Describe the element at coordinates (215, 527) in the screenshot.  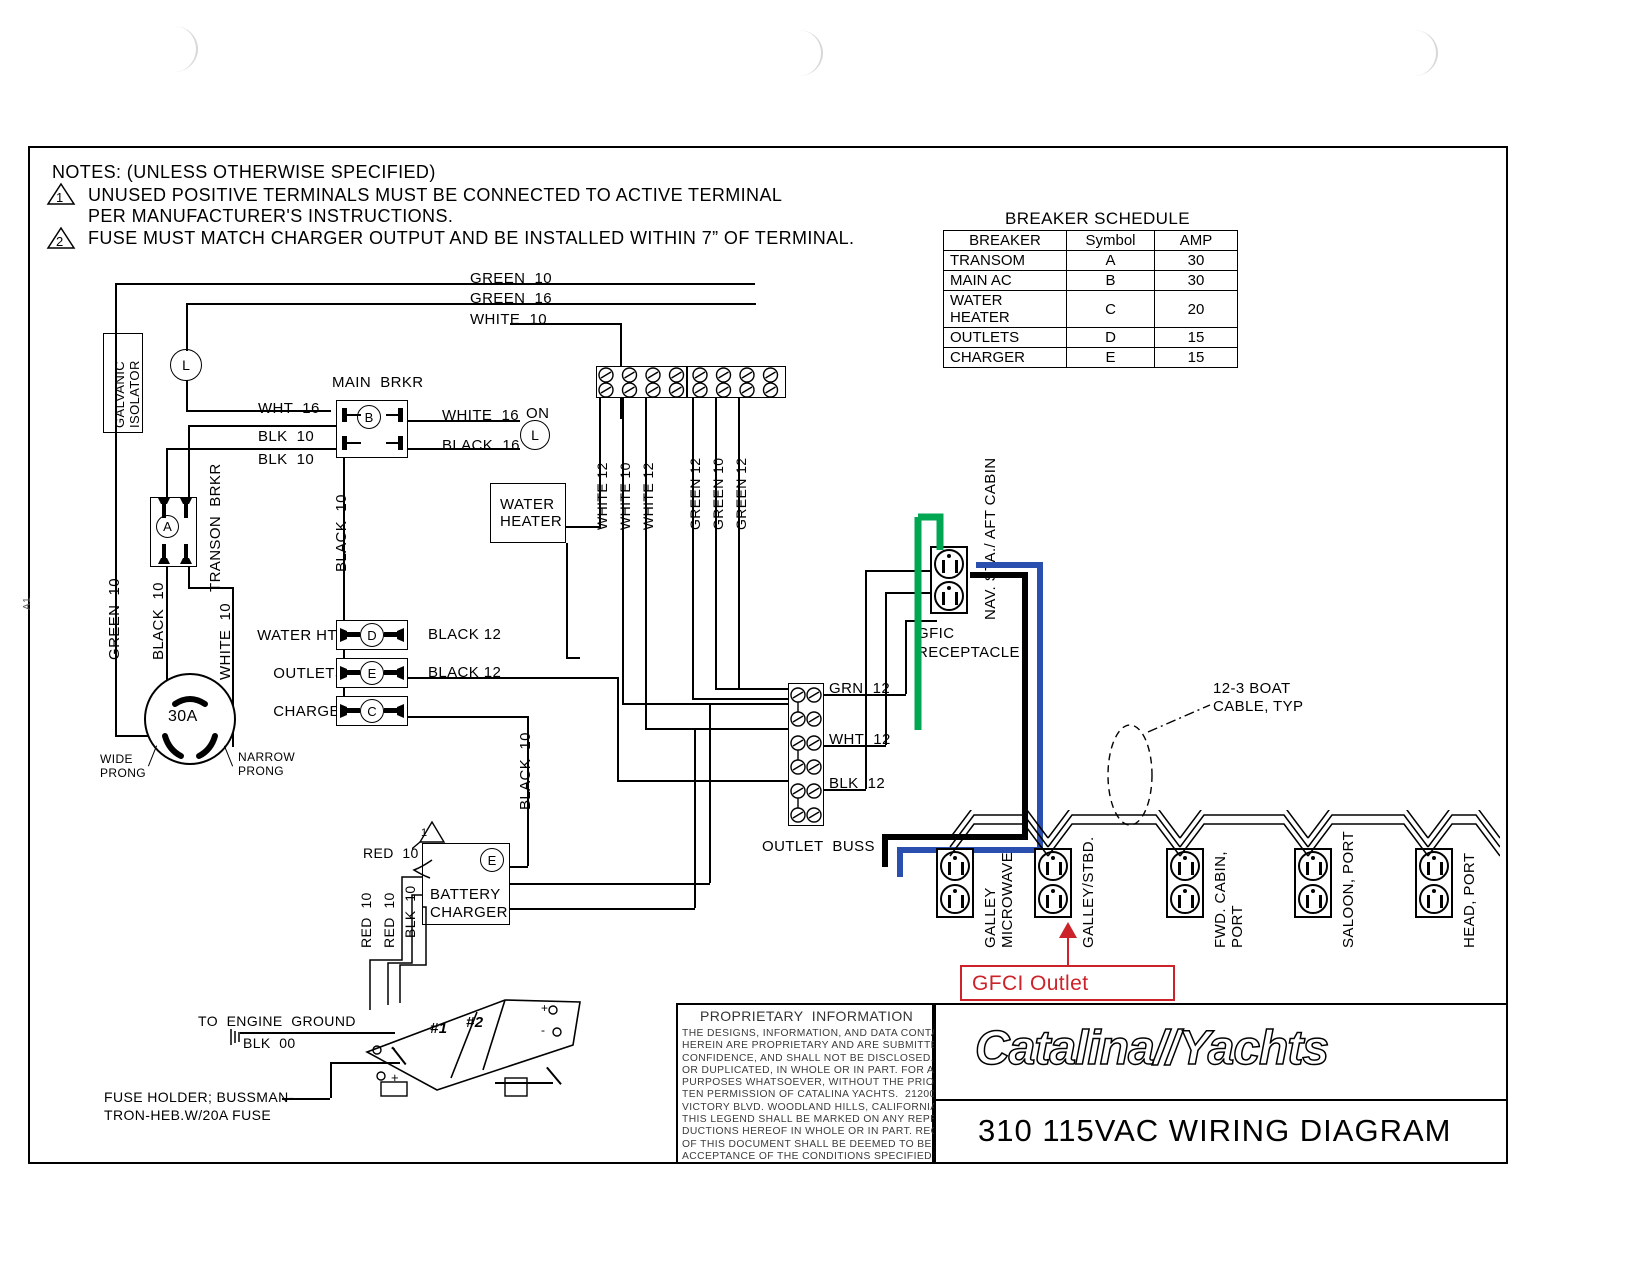
I see `transon-brkr-label: TRANSON BRKR` at that location.